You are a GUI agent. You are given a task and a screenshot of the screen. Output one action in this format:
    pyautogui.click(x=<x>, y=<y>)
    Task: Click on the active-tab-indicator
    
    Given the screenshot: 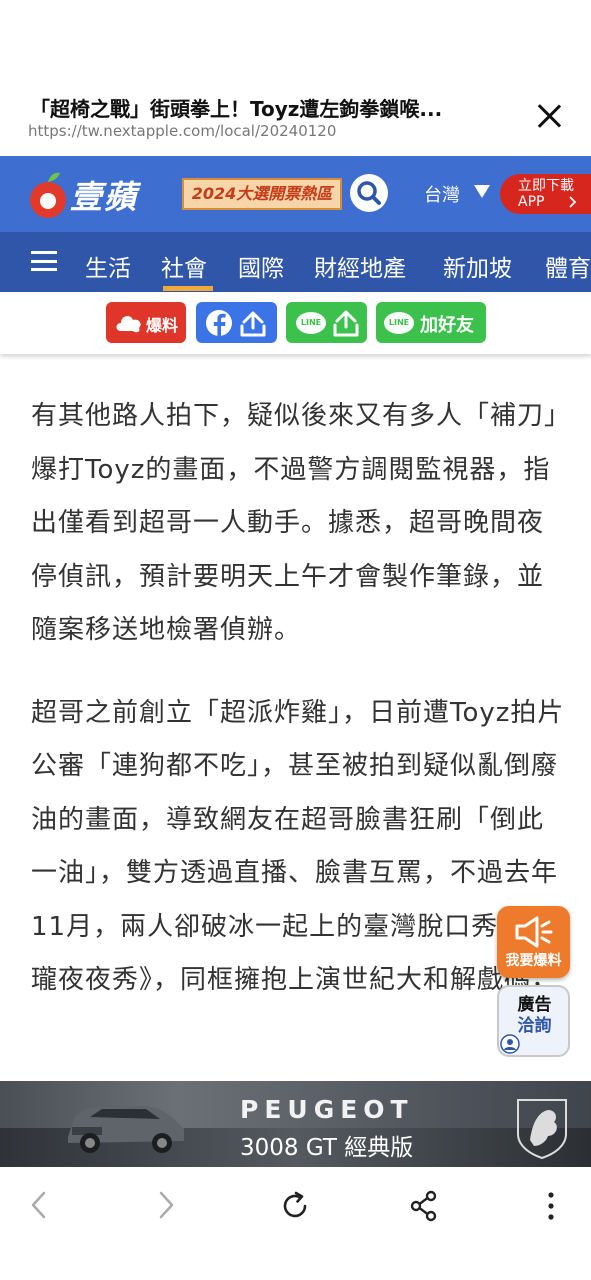 What is the action you would take?
    pyautogui.click(x=188, y=288)
    